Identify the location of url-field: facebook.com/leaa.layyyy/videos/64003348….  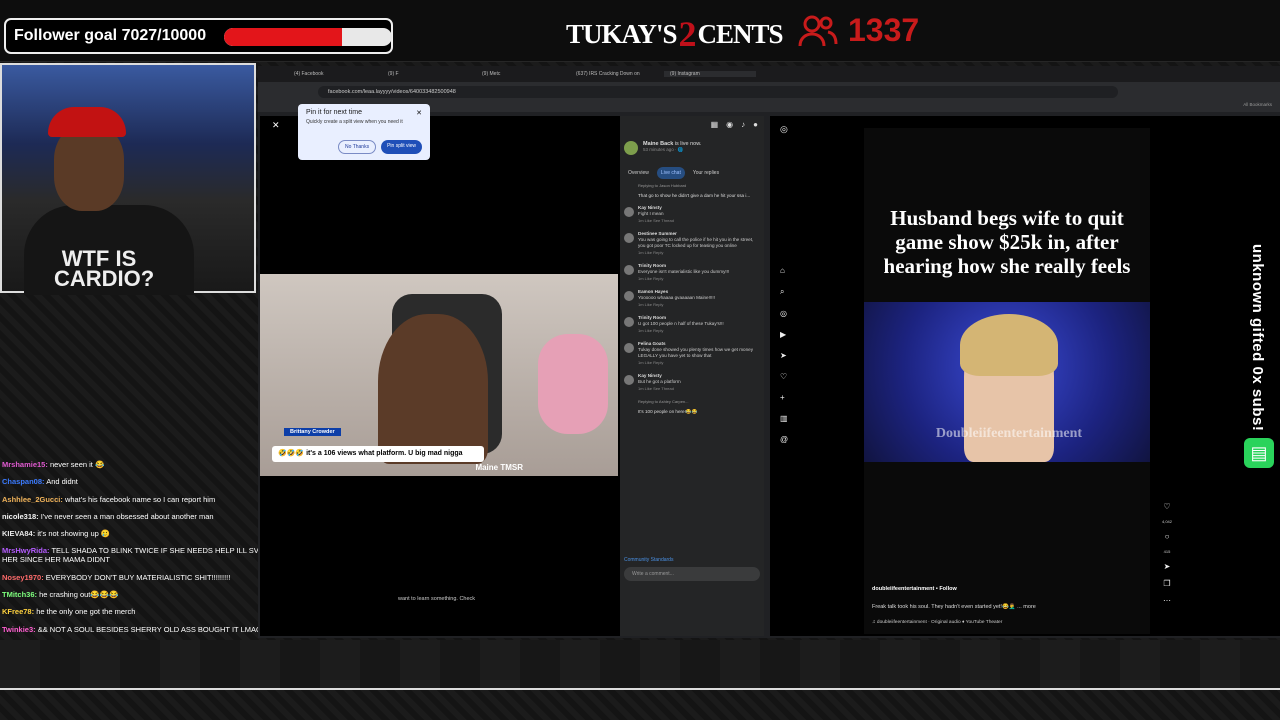
(718, 92).